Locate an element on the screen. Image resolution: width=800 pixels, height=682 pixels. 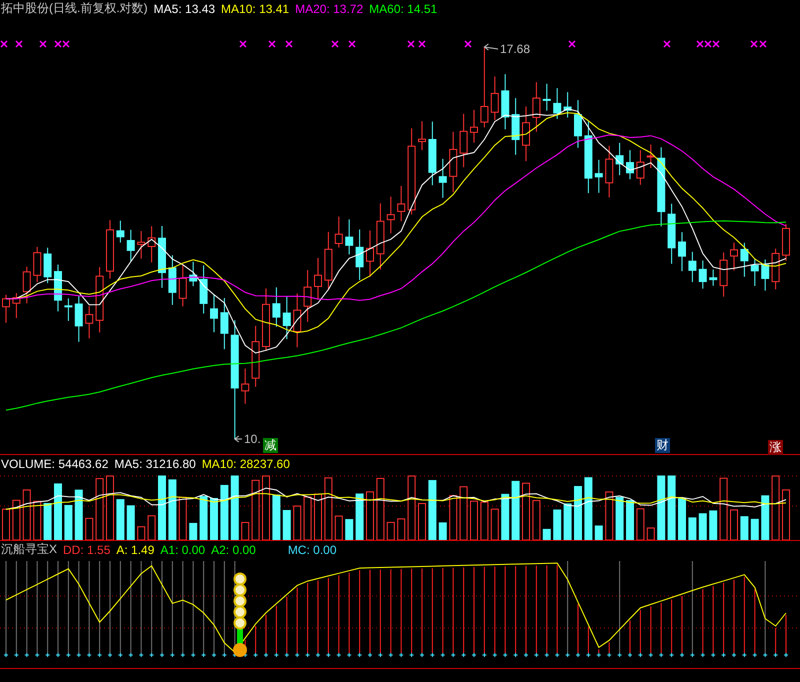
indicator-title: 沉船寻宝X is located at coordinates (29, 549).